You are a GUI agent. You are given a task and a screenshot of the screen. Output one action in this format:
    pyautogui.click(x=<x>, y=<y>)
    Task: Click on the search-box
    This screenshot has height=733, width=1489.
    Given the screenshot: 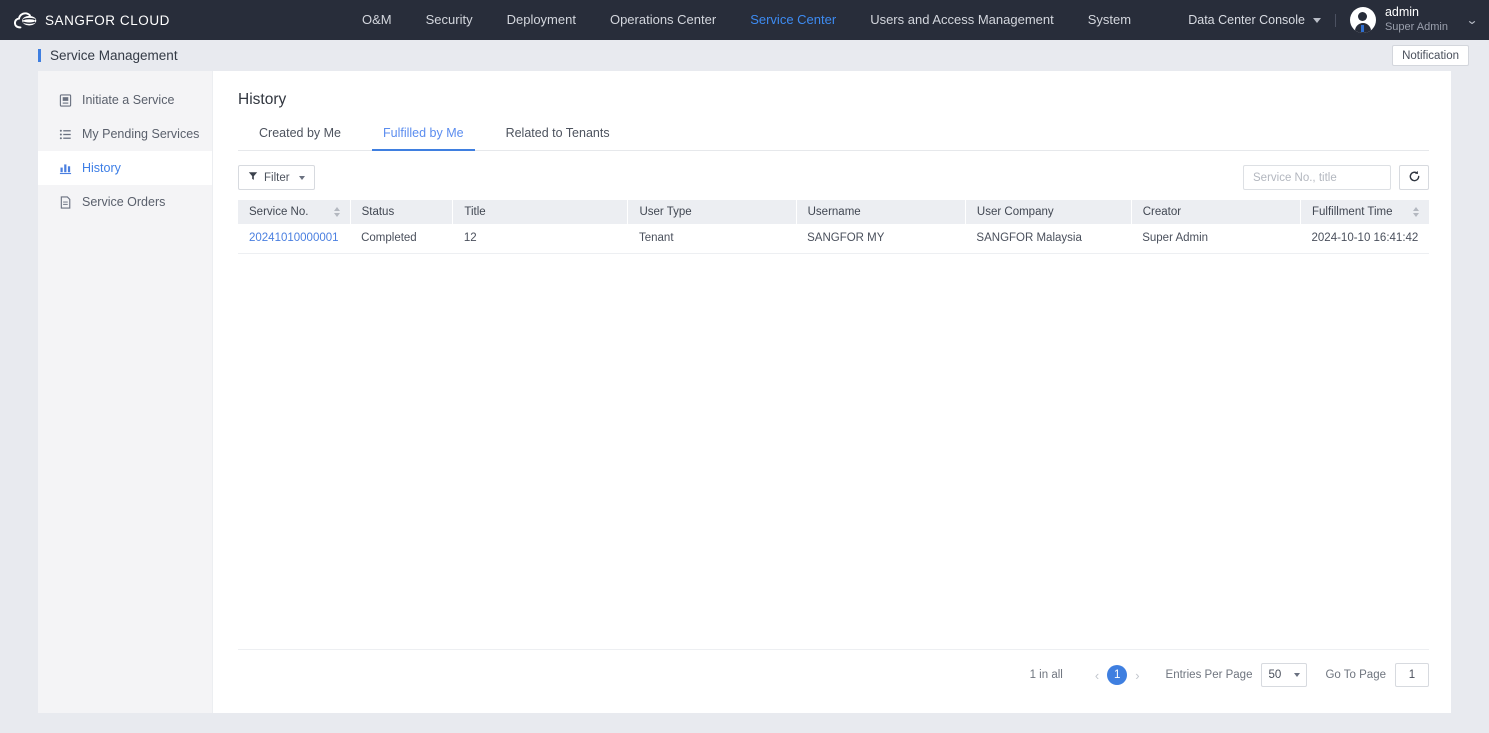 What is the action you would take?
    pyautogui.click(x=1332, y=177)
    